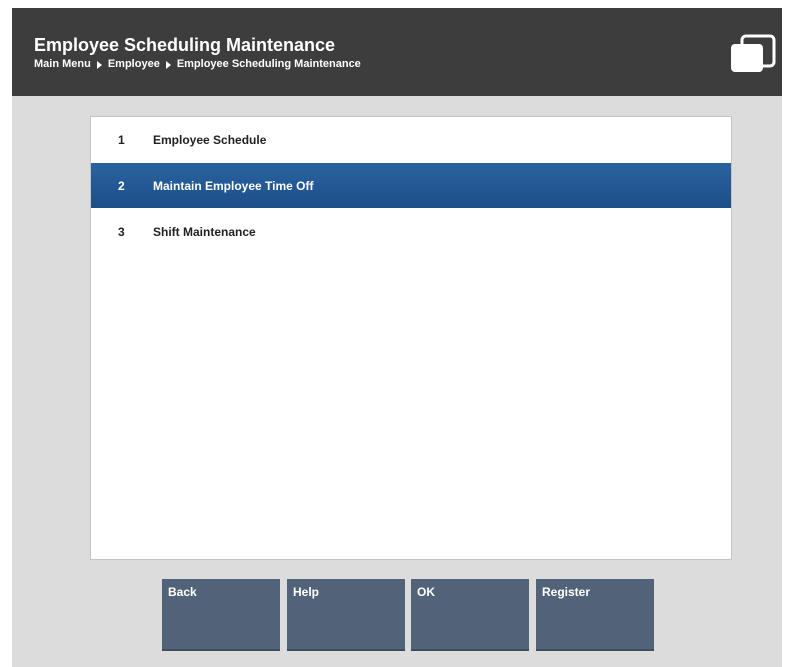 Image resolution: width=794 pixels, height=667 pixels. I want to click on menu-item-maintain-employee-time-off: 2 Maintain Employee Time Off, so click(411, 185).